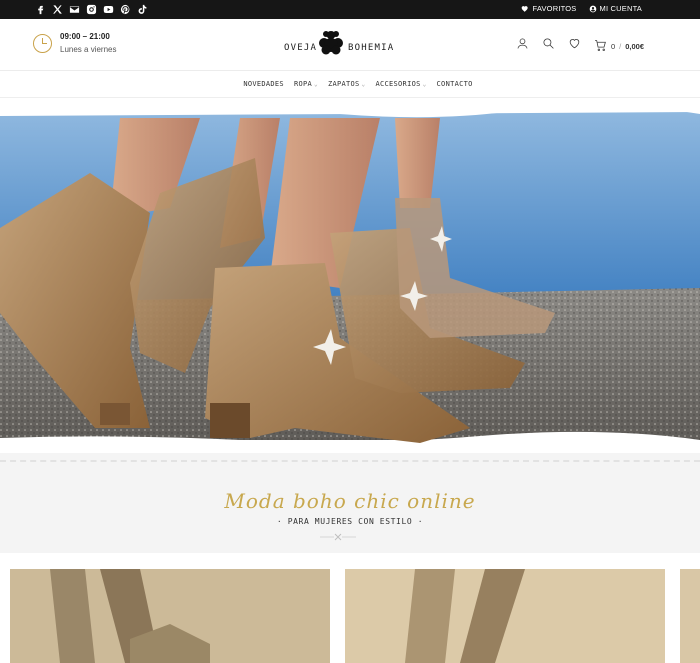 The image size is (700, 663). Describe the element at coordinates (125, 9) in the screenshot. I see `pinterest-icon` at that location.